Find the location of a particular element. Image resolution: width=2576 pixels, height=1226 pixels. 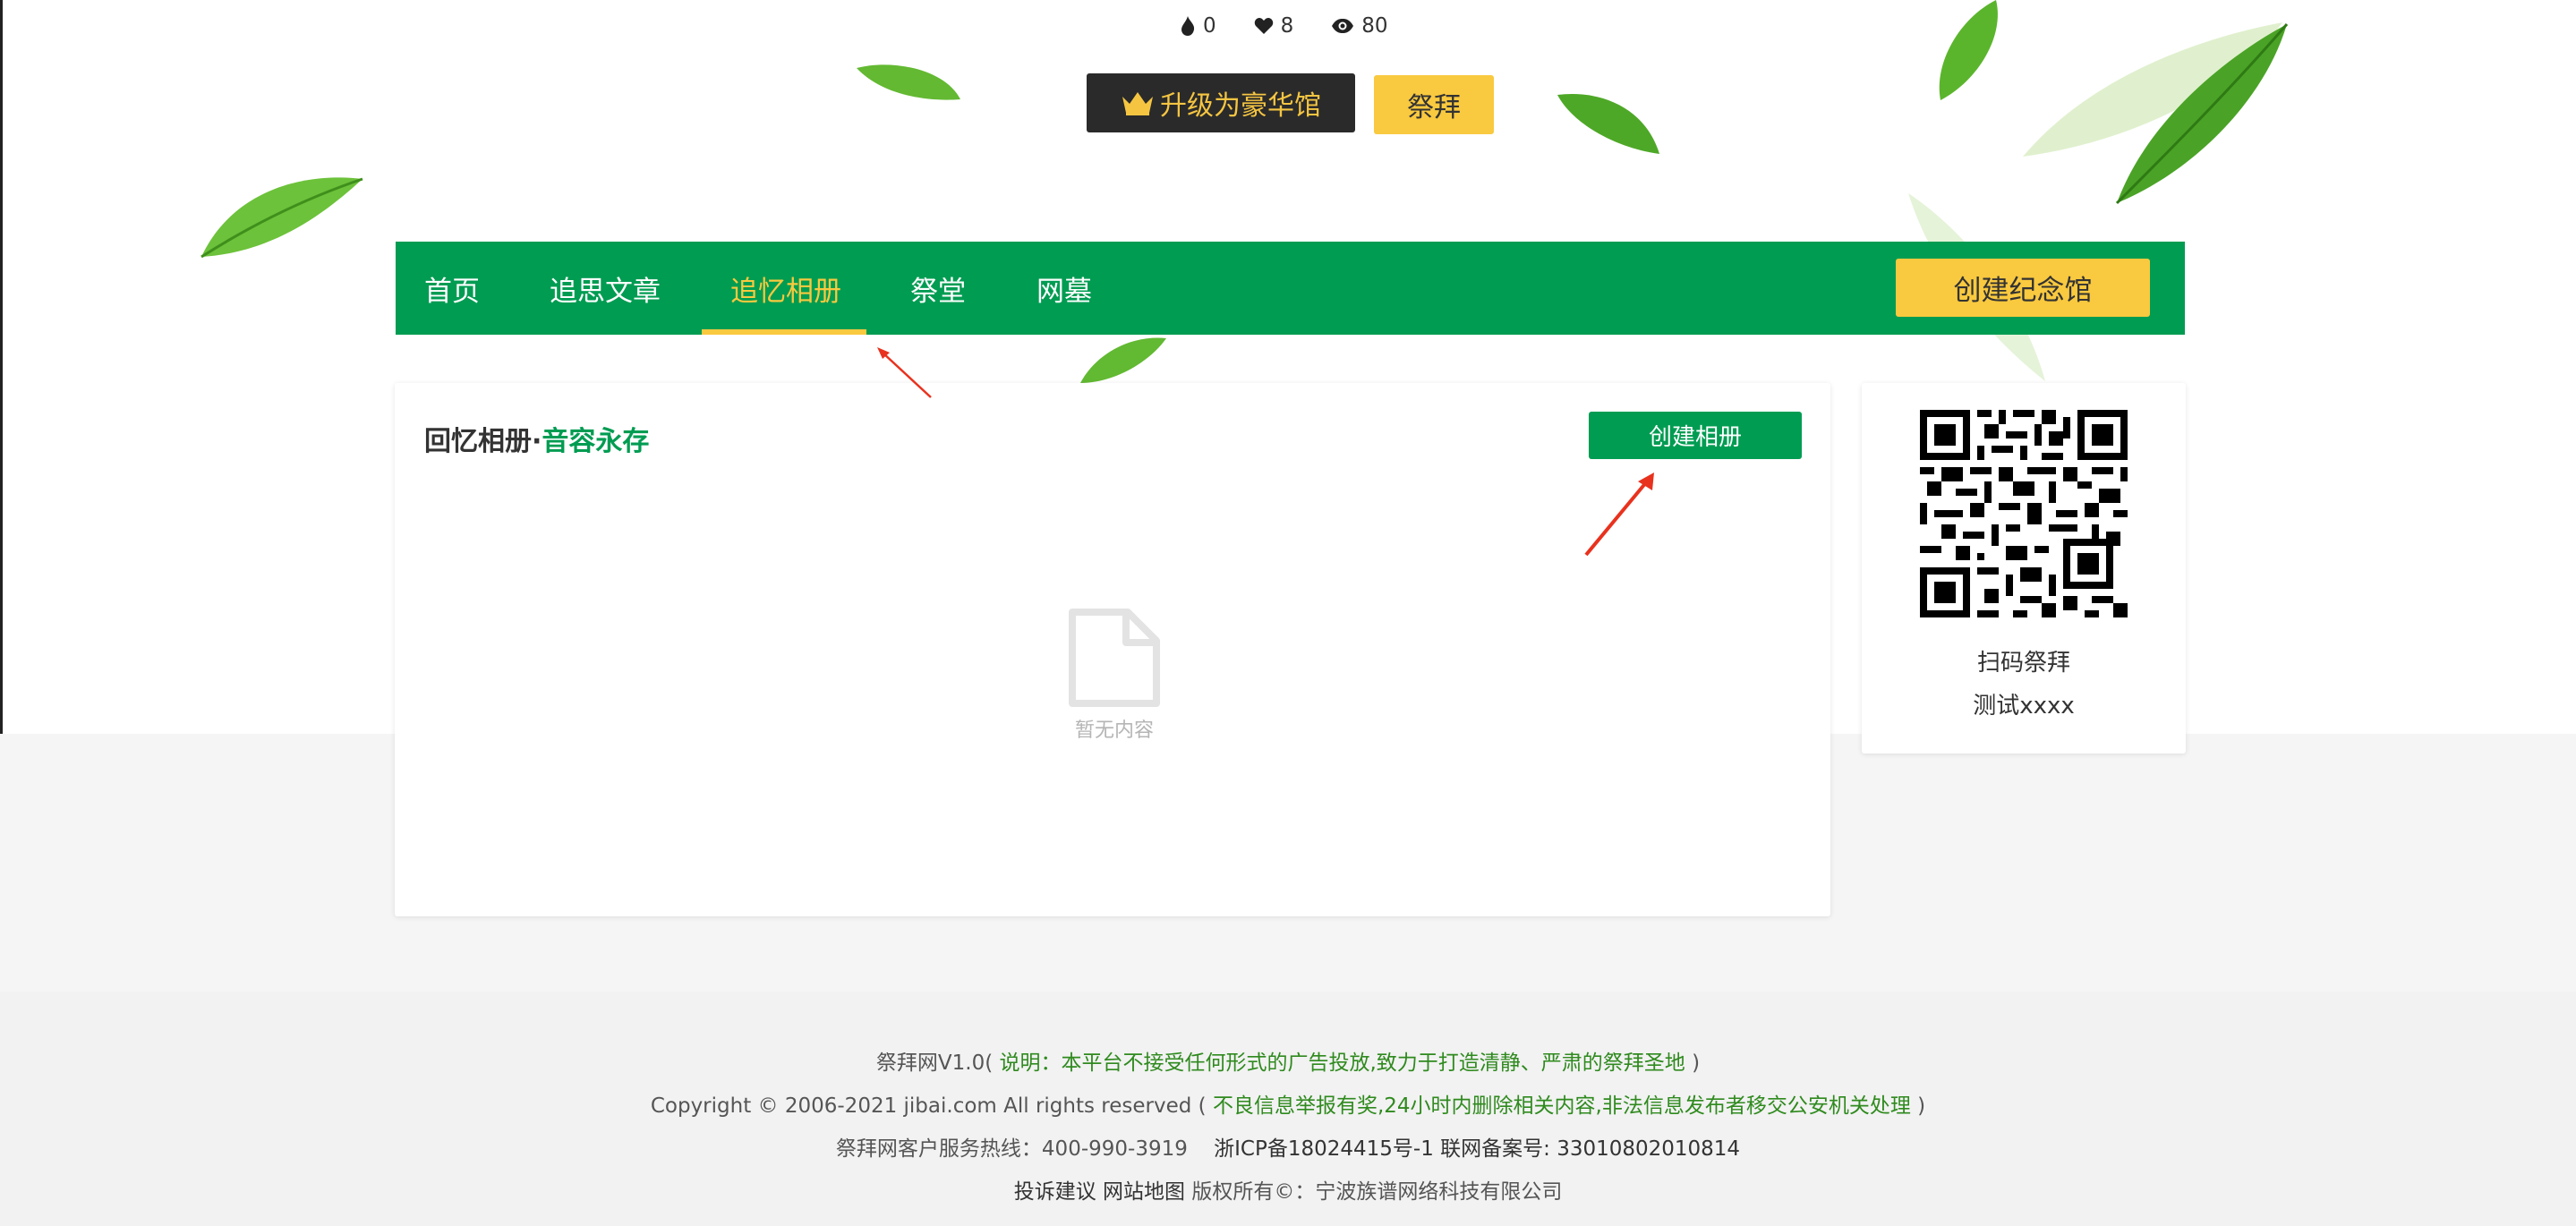

nav-item-grave: 网墓 is located at coordinates (1064, 288).